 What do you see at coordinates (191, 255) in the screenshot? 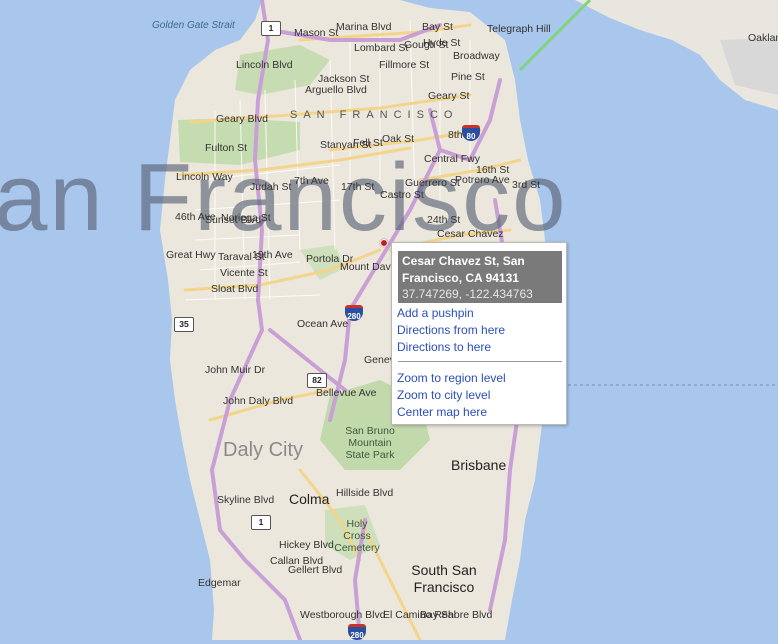
I see `street-label: Great Hwy` at bounding box center [191, 255].